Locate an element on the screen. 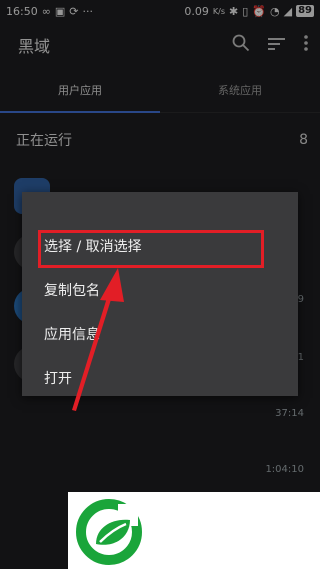 The height and width of the screenshot is (569, 320). leaf-logo-icon is located at coordinates (109, 532).